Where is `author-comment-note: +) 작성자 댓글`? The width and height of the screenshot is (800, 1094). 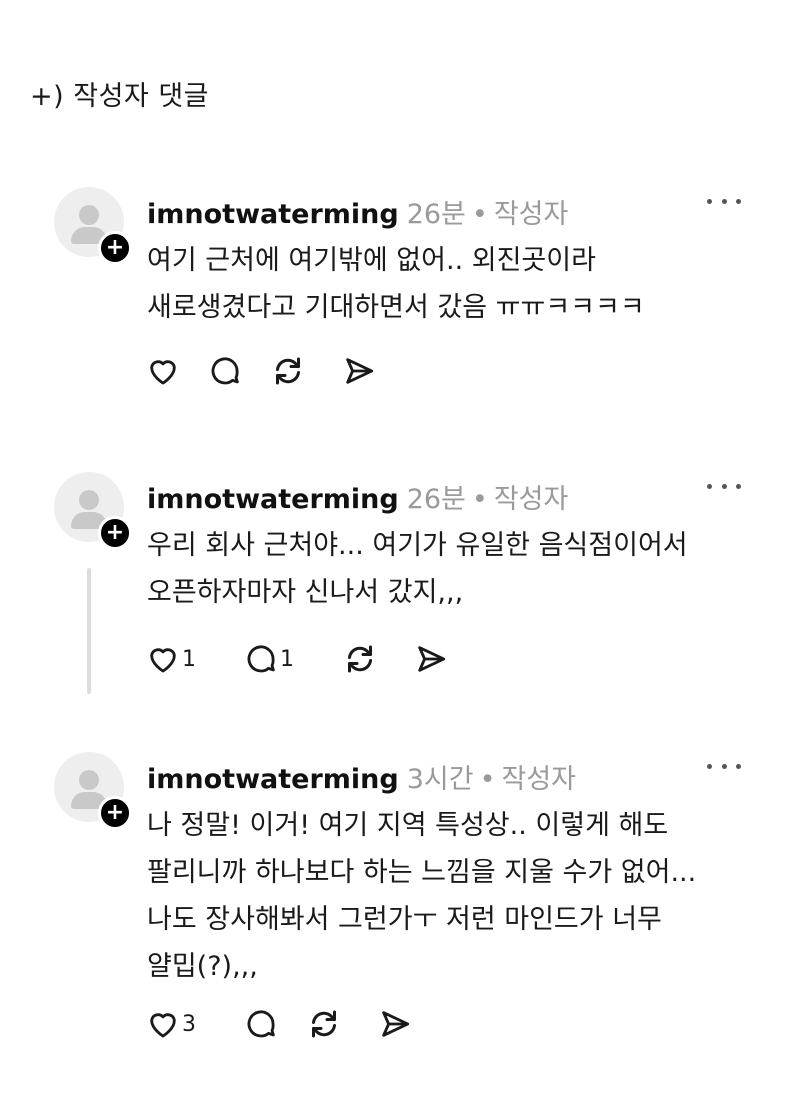
author-comment-note: +) 작성자 댓글 is located at coordinates (120, 96).